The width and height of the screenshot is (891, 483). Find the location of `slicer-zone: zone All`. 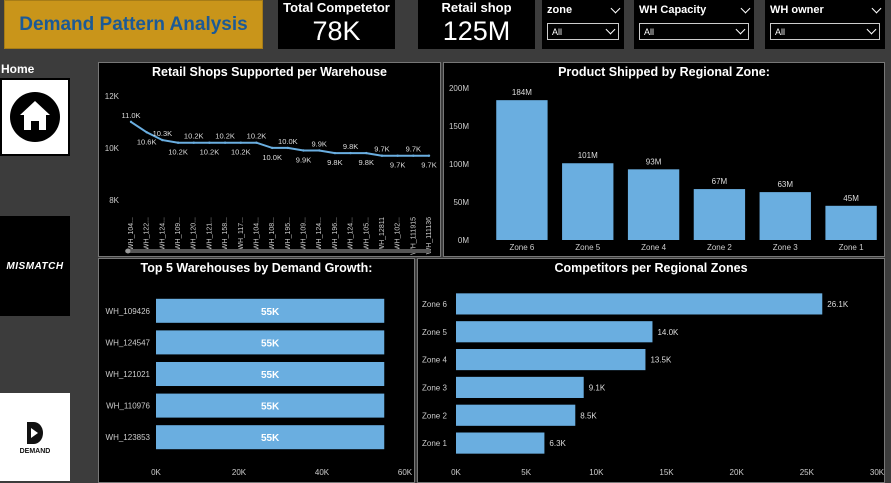

slicer-zone: zone All is located at coordinates (583, 24).